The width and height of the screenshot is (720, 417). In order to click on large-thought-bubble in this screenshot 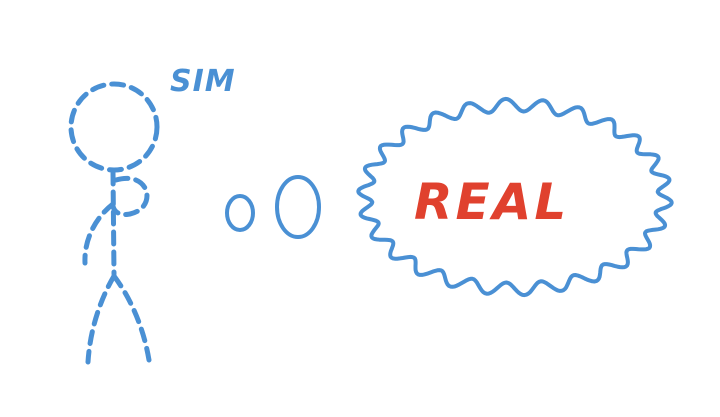, I will do `click(298, 207)`.